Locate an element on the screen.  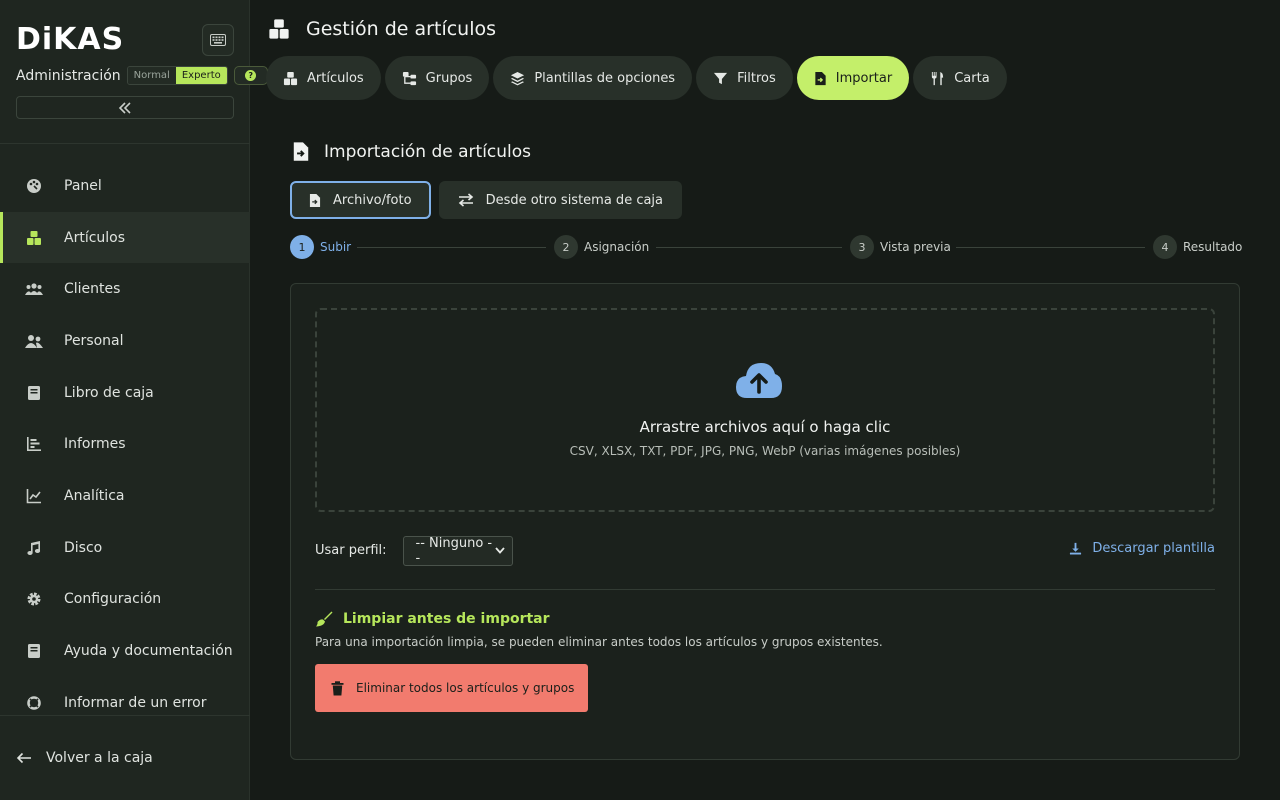
tab-importar: Importar is located at coordinates (853, 78).